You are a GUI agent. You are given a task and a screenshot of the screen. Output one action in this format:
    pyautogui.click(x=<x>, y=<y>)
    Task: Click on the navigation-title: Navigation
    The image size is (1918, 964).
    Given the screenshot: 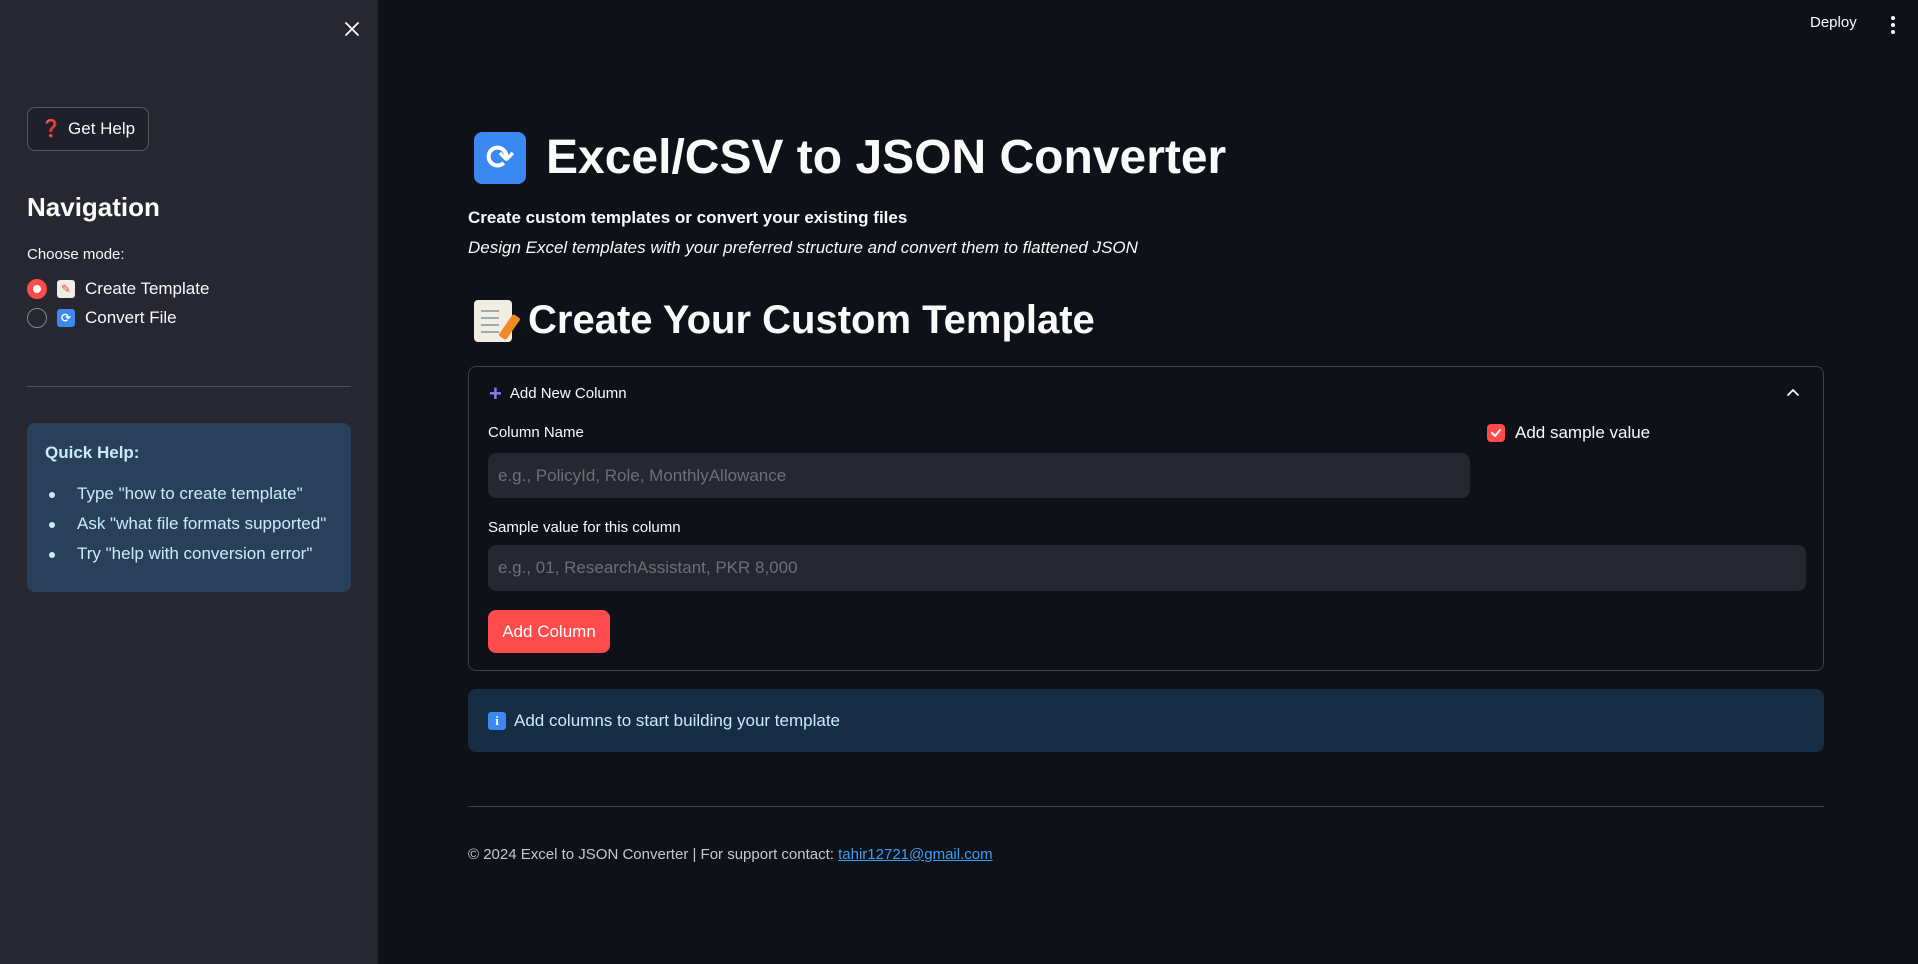 What is the action you would take?
    pyautogui.click(x=93, y=207)
    